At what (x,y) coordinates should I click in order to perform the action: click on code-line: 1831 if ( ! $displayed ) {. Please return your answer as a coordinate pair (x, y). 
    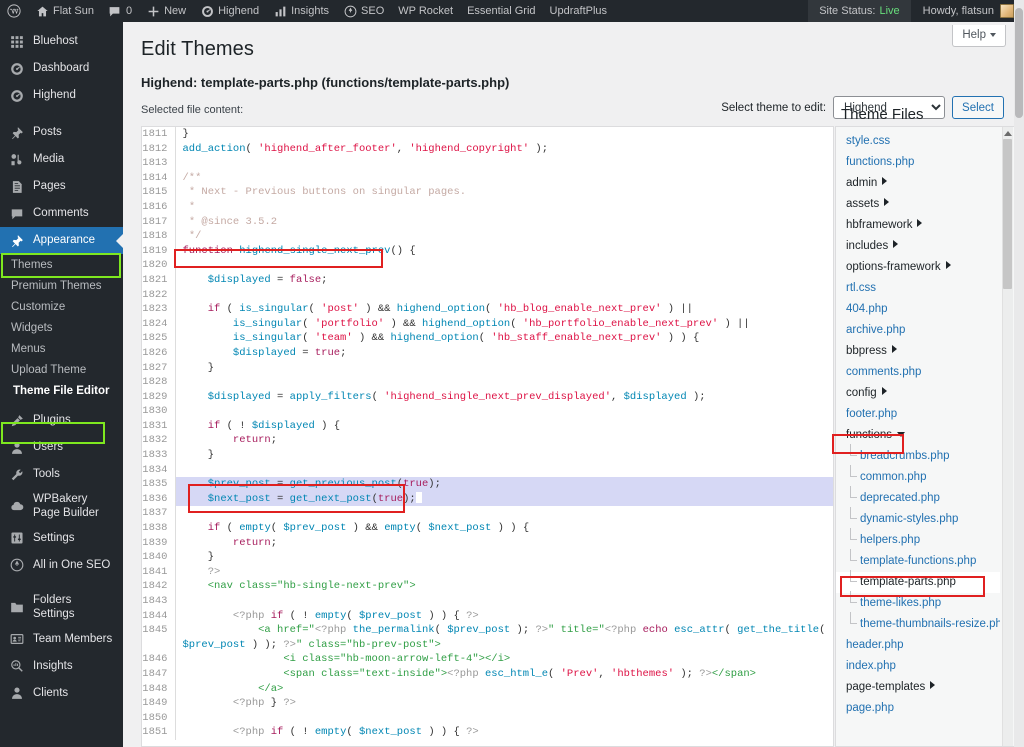
    Looking at the image, I should click on (487, 426).